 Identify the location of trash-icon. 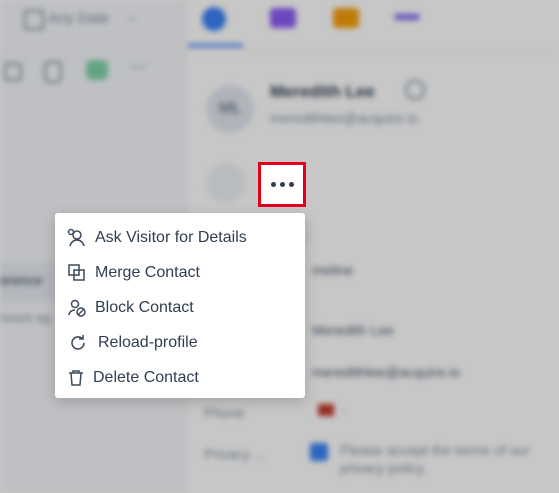
(76, 378).